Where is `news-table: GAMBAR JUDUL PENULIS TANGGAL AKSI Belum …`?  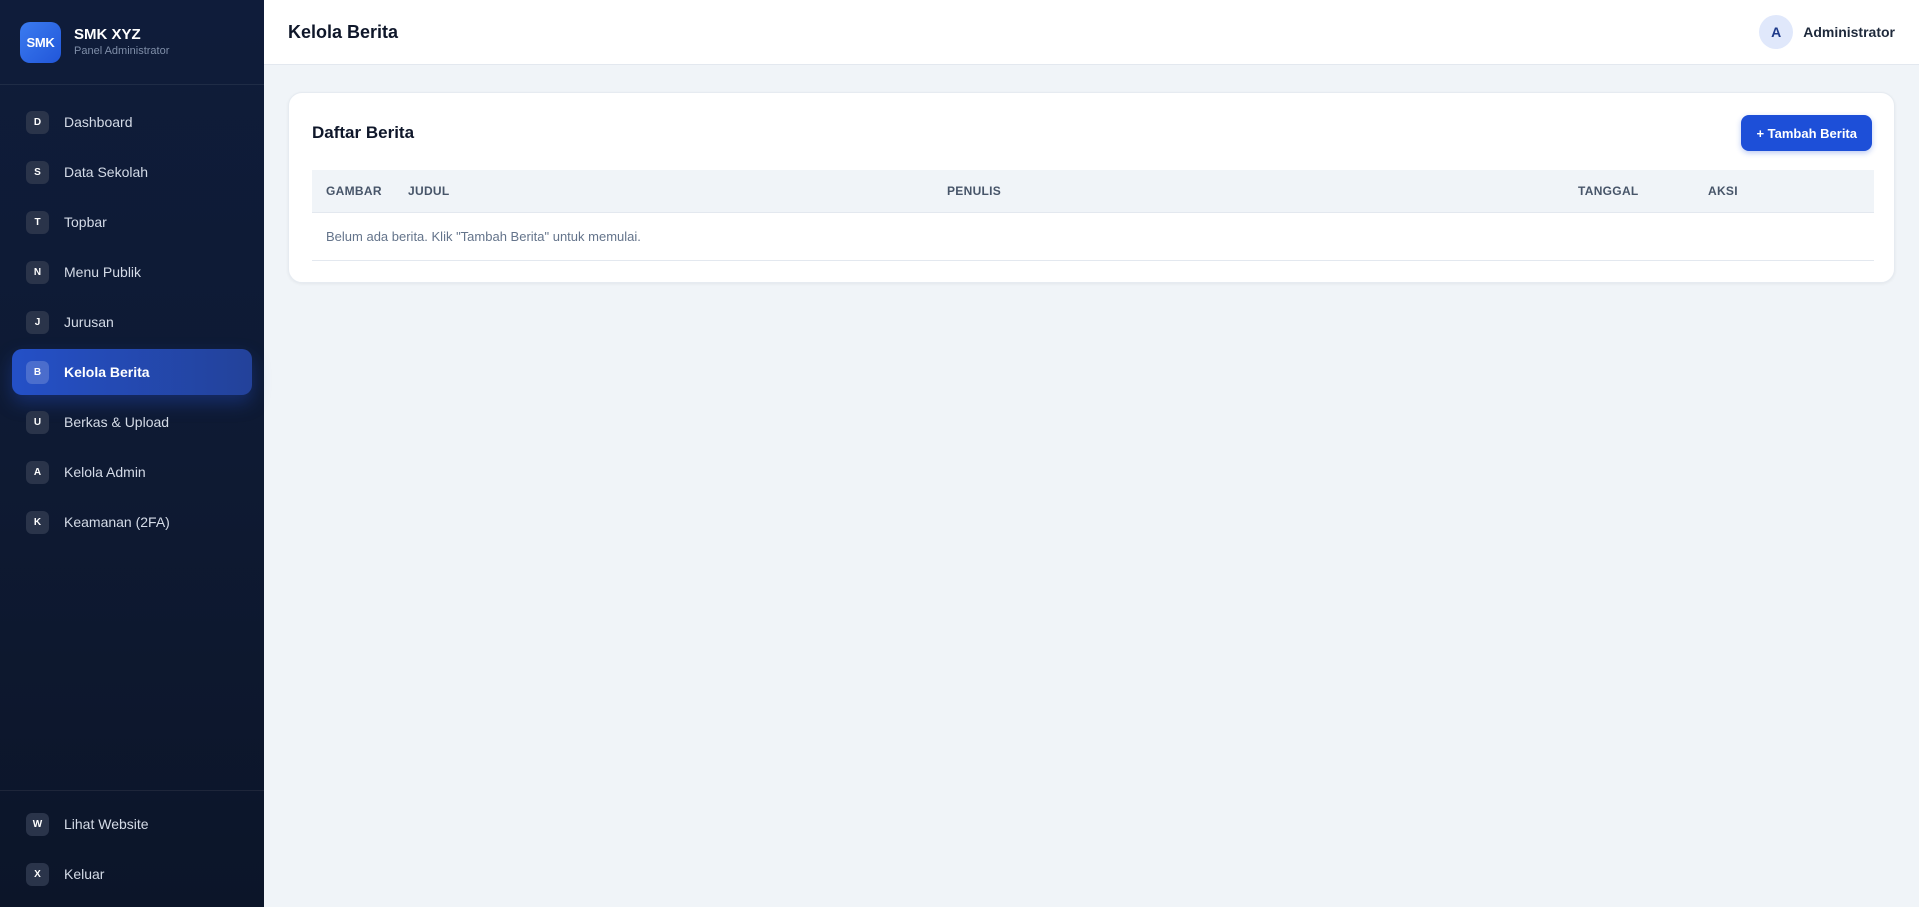 news-table: GAMBAR JUDUL PENULIS TANGGAL AKSI Belum … is located at coordinates (1093, 215).